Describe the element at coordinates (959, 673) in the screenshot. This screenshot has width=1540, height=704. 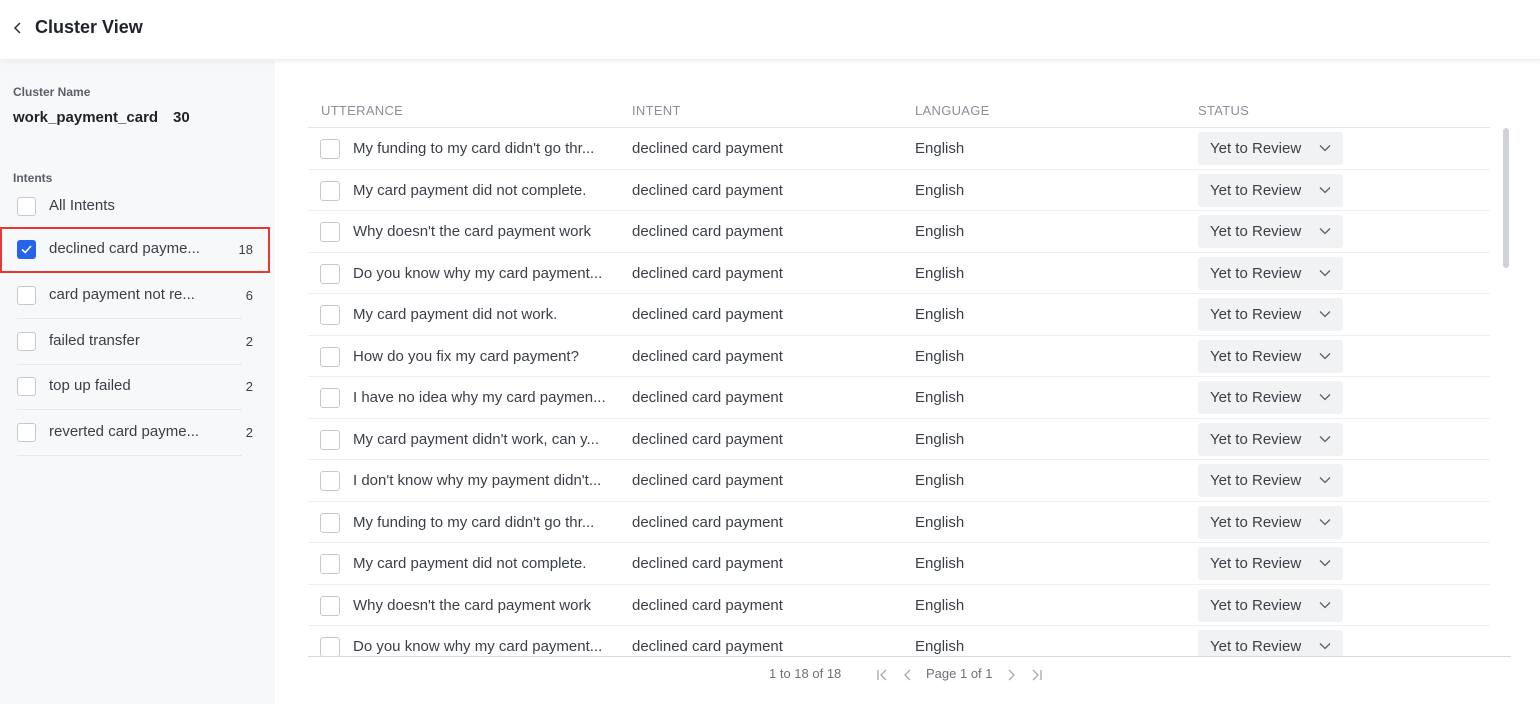
I see `page-indicator: Page 1 of 1` at that location.